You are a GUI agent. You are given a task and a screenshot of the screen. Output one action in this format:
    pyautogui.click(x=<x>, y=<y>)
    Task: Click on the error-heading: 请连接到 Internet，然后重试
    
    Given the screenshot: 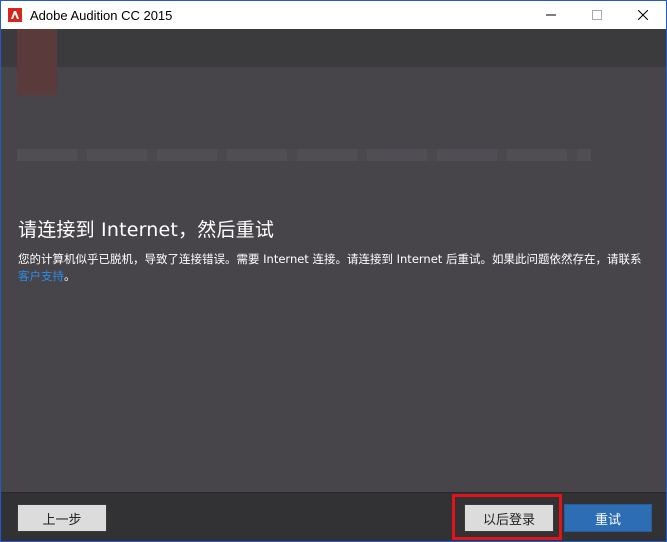 What is the action you would take?
    pyautogui.click(x=146, y=230)
    